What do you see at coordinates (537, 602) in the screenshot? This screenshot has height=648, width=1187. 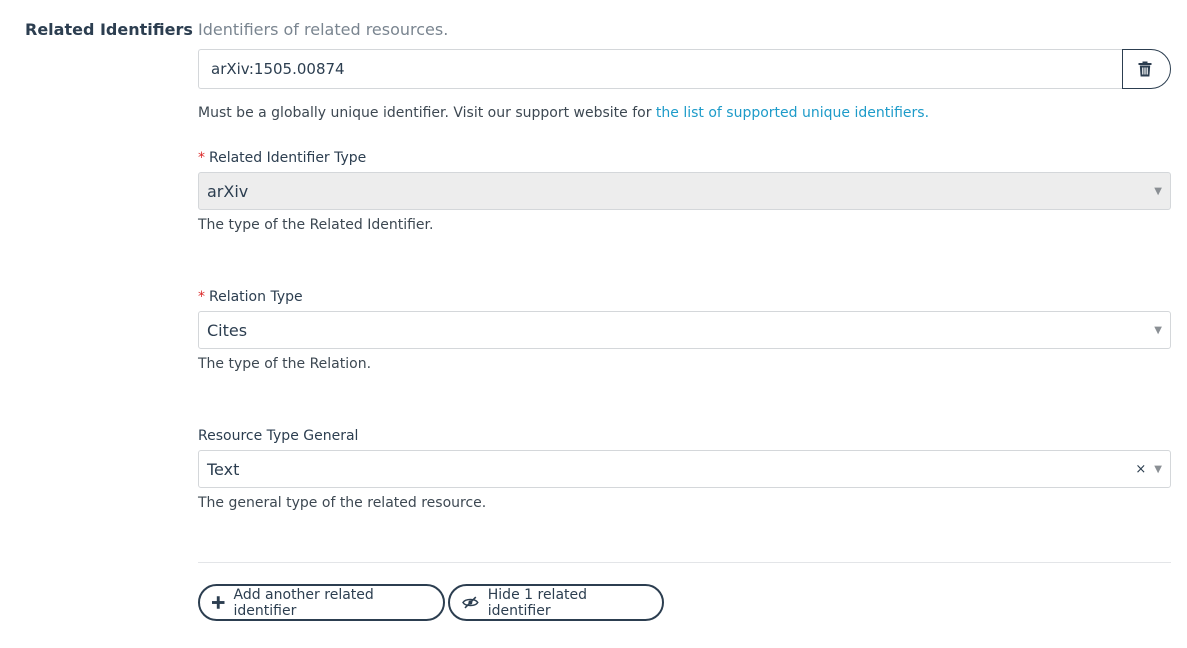 I see `hide-related-identifier-label: Hide 1 related identifier` at bounding box center [537, 602].